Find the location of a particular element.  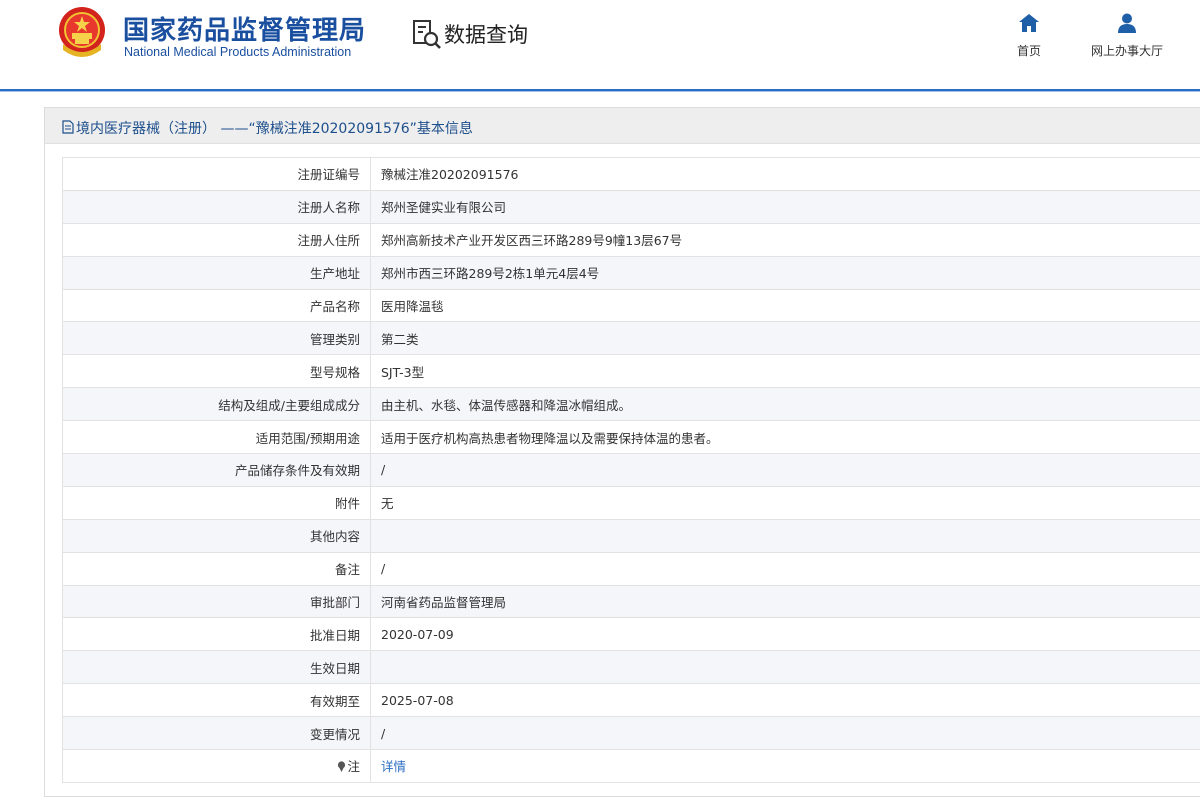

table-row: 注册证编号 豫械注准20202091576 is located at coordinates (631, 174).